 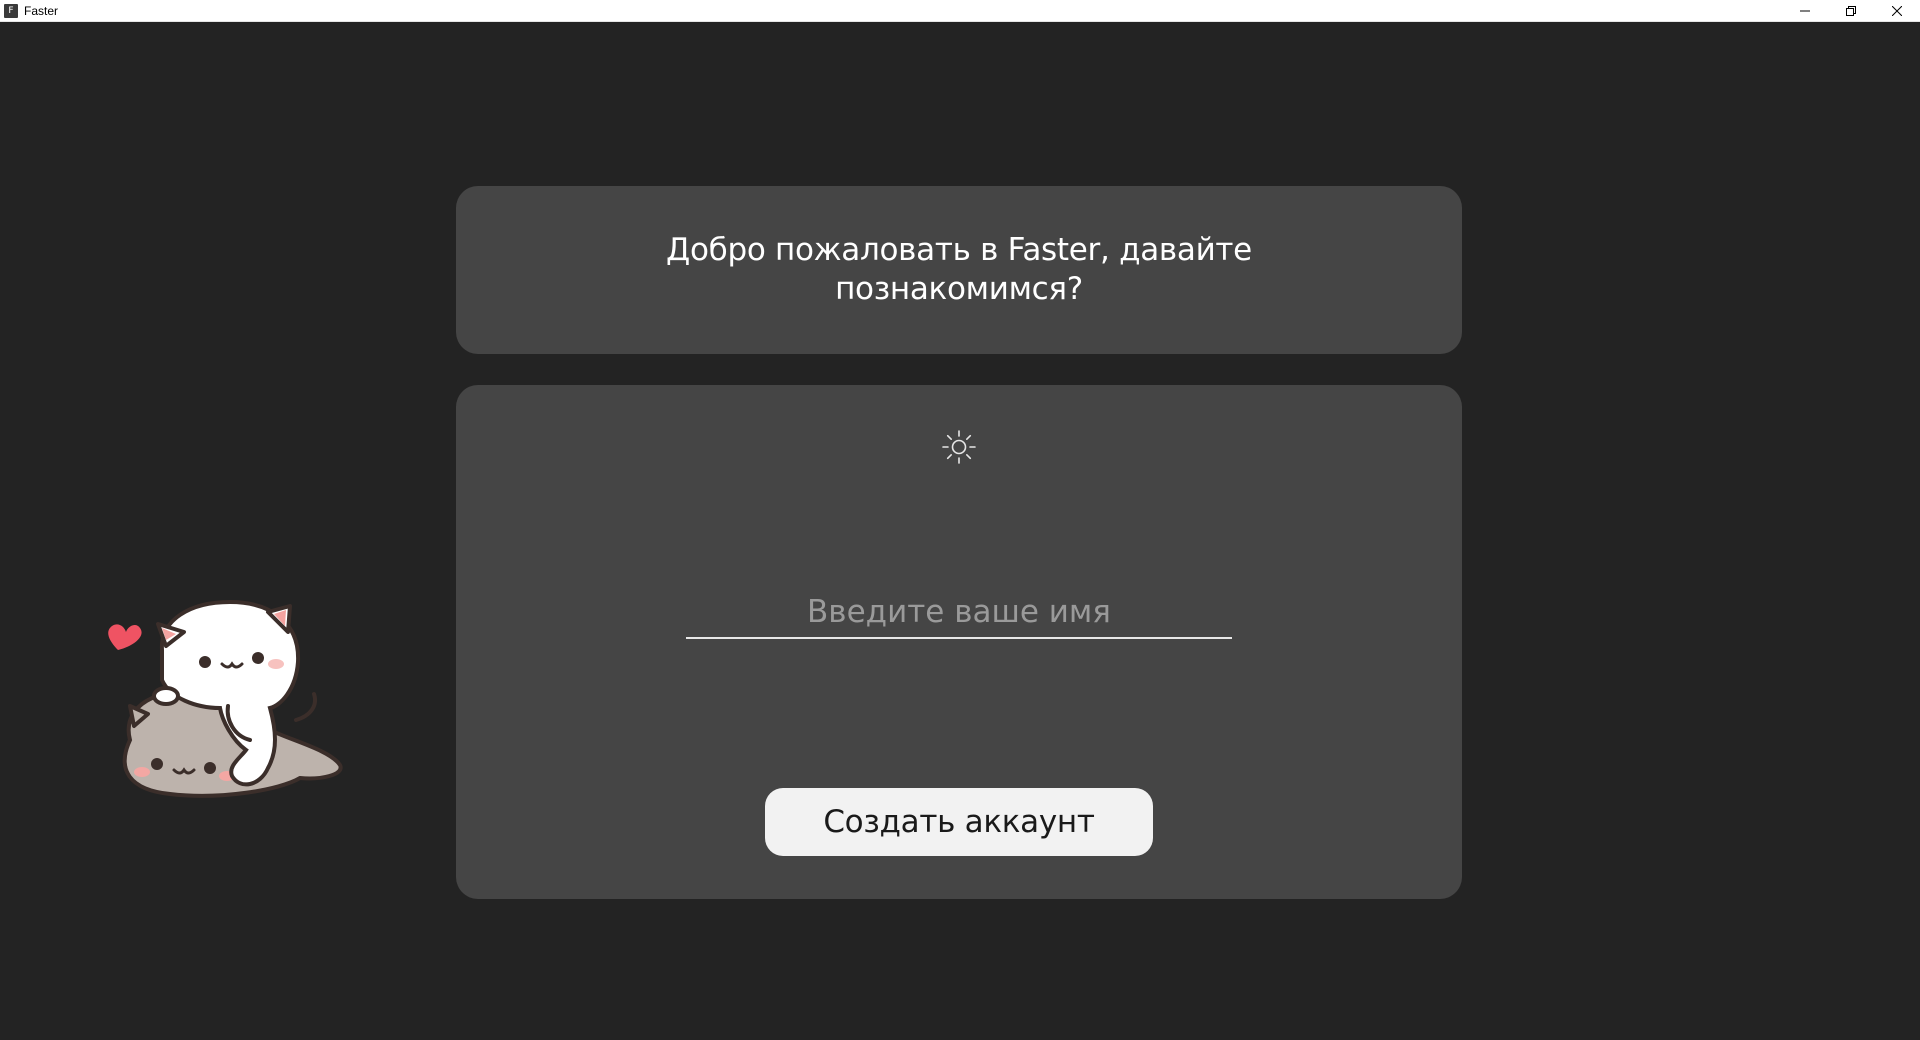 I want to click on close-icon, so click(x=1897, y=11).